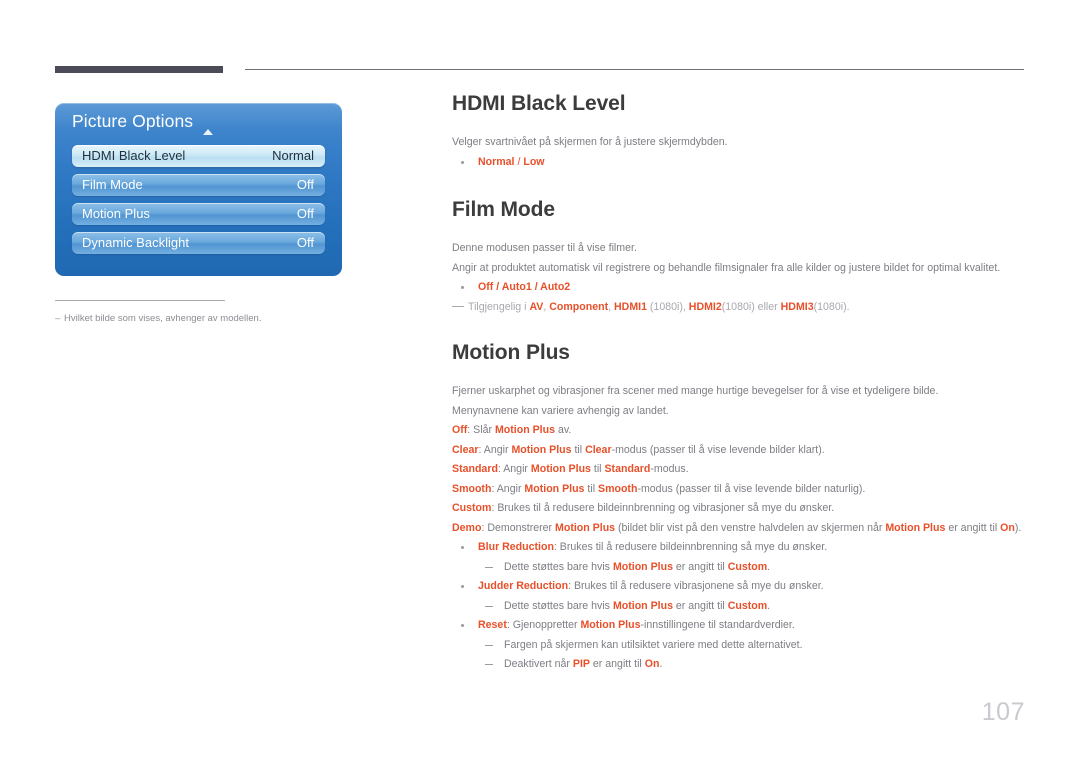 The height and width of the screenshot is (763, 1080). Describe the element at coordinates (669, 469) in the screenshot. I see `text-run: -modus.` at that location.